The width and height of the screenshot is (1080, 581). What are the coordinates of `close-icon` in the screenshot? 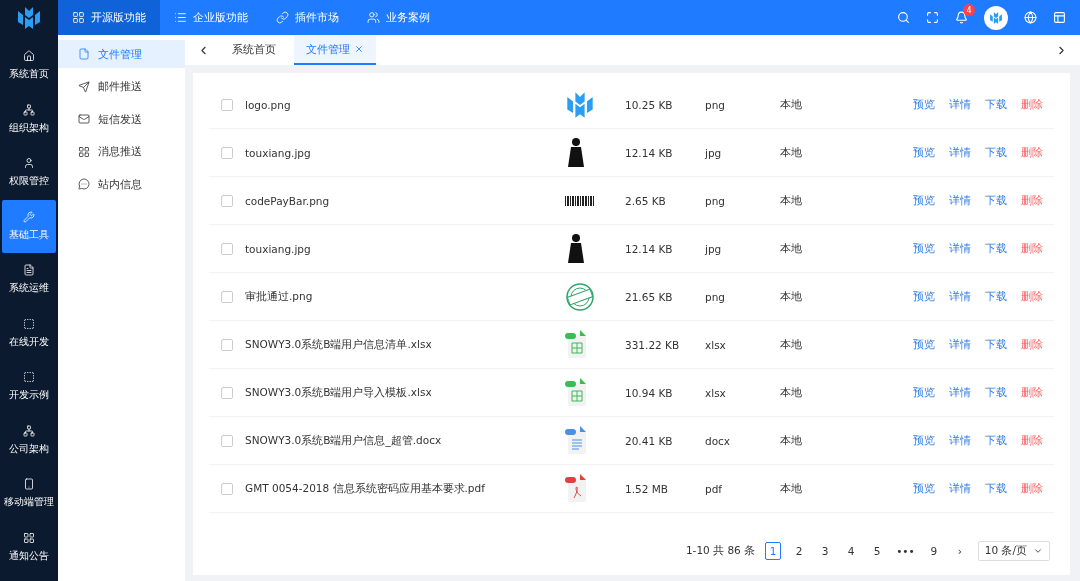 It's located at (359, 49).